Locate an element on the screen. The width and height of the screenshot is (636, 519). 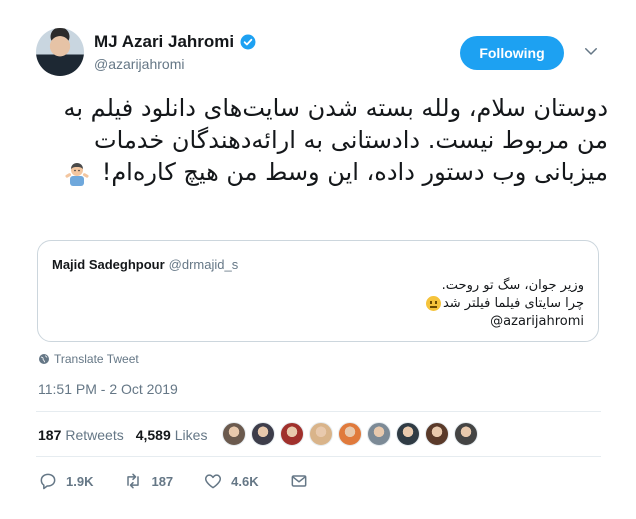
divider-bottom is located at coordinates (318, 456).